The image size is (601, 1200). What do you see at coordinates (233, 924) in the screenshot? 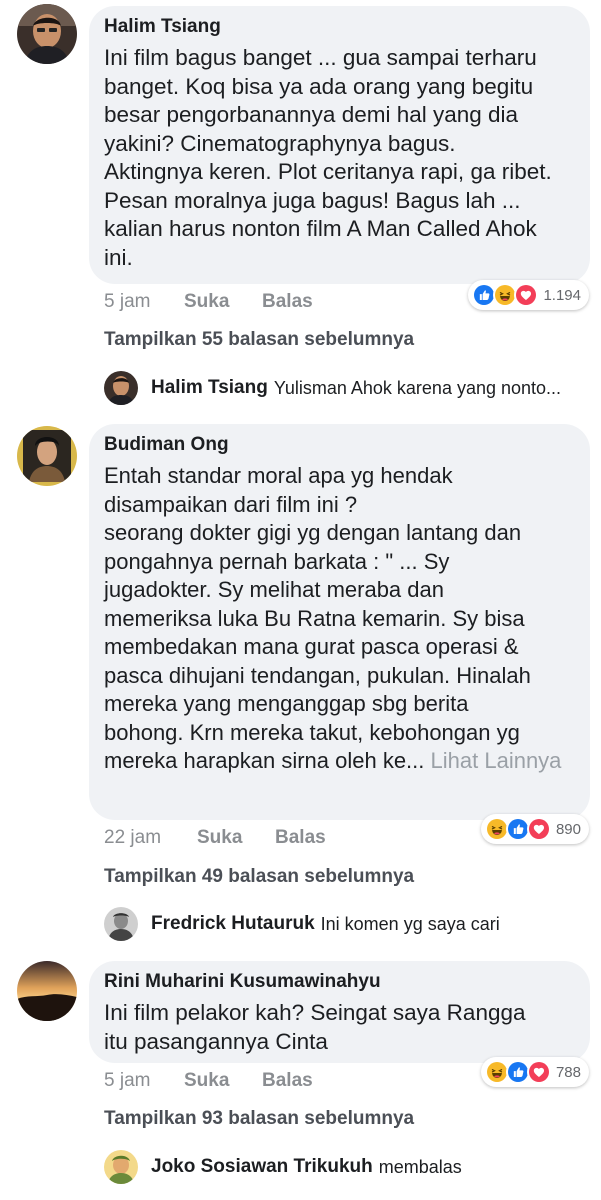
I see `reply-author: Fredrick Hutauruk` at bounding box center [233, 924].